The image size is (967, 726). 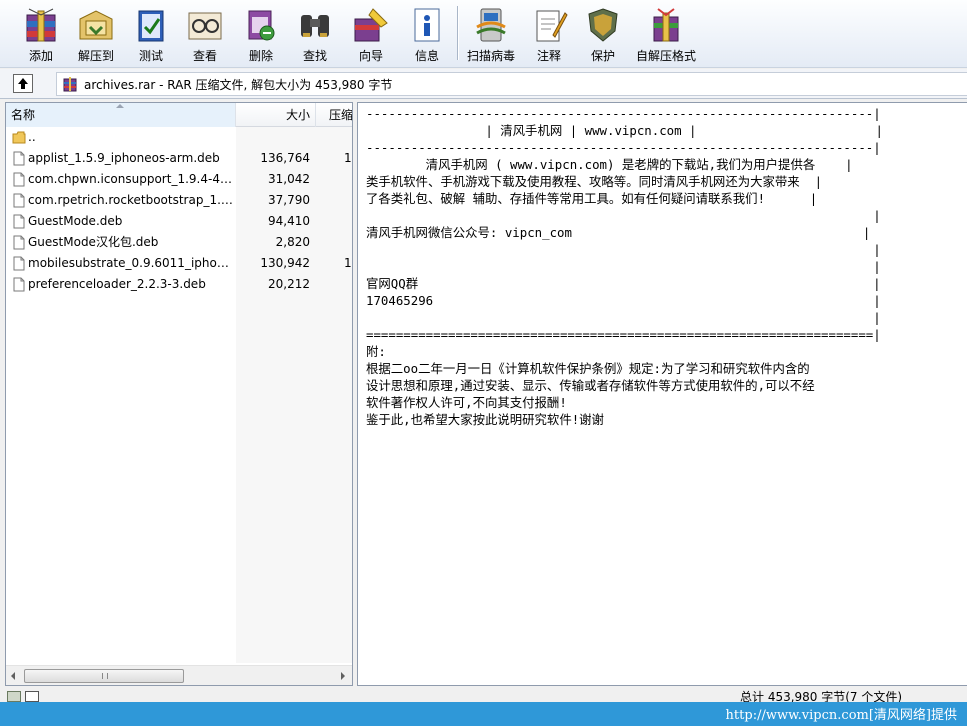 I want to click on view-label: 查看, so click(x=204, y=56).